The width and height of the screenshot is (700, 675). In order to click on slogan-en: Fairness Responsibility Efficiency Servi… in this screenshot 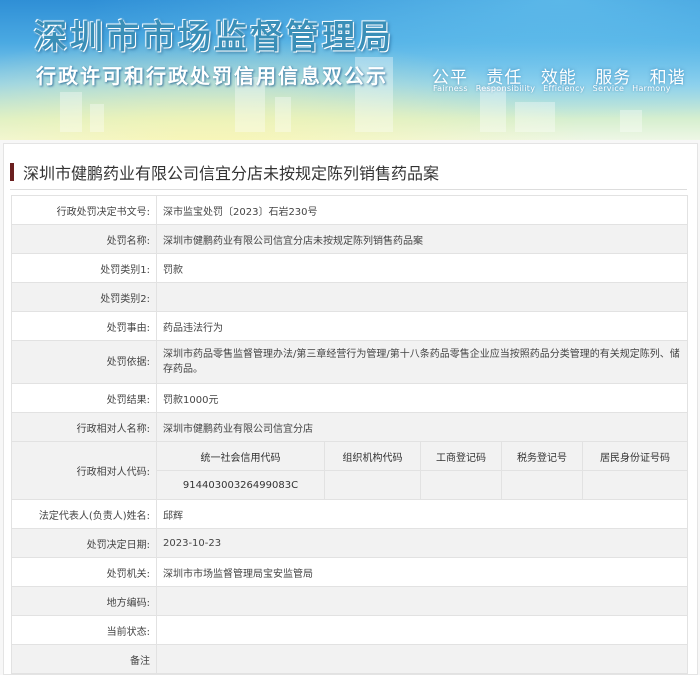, I will do `click(554, 88)`.